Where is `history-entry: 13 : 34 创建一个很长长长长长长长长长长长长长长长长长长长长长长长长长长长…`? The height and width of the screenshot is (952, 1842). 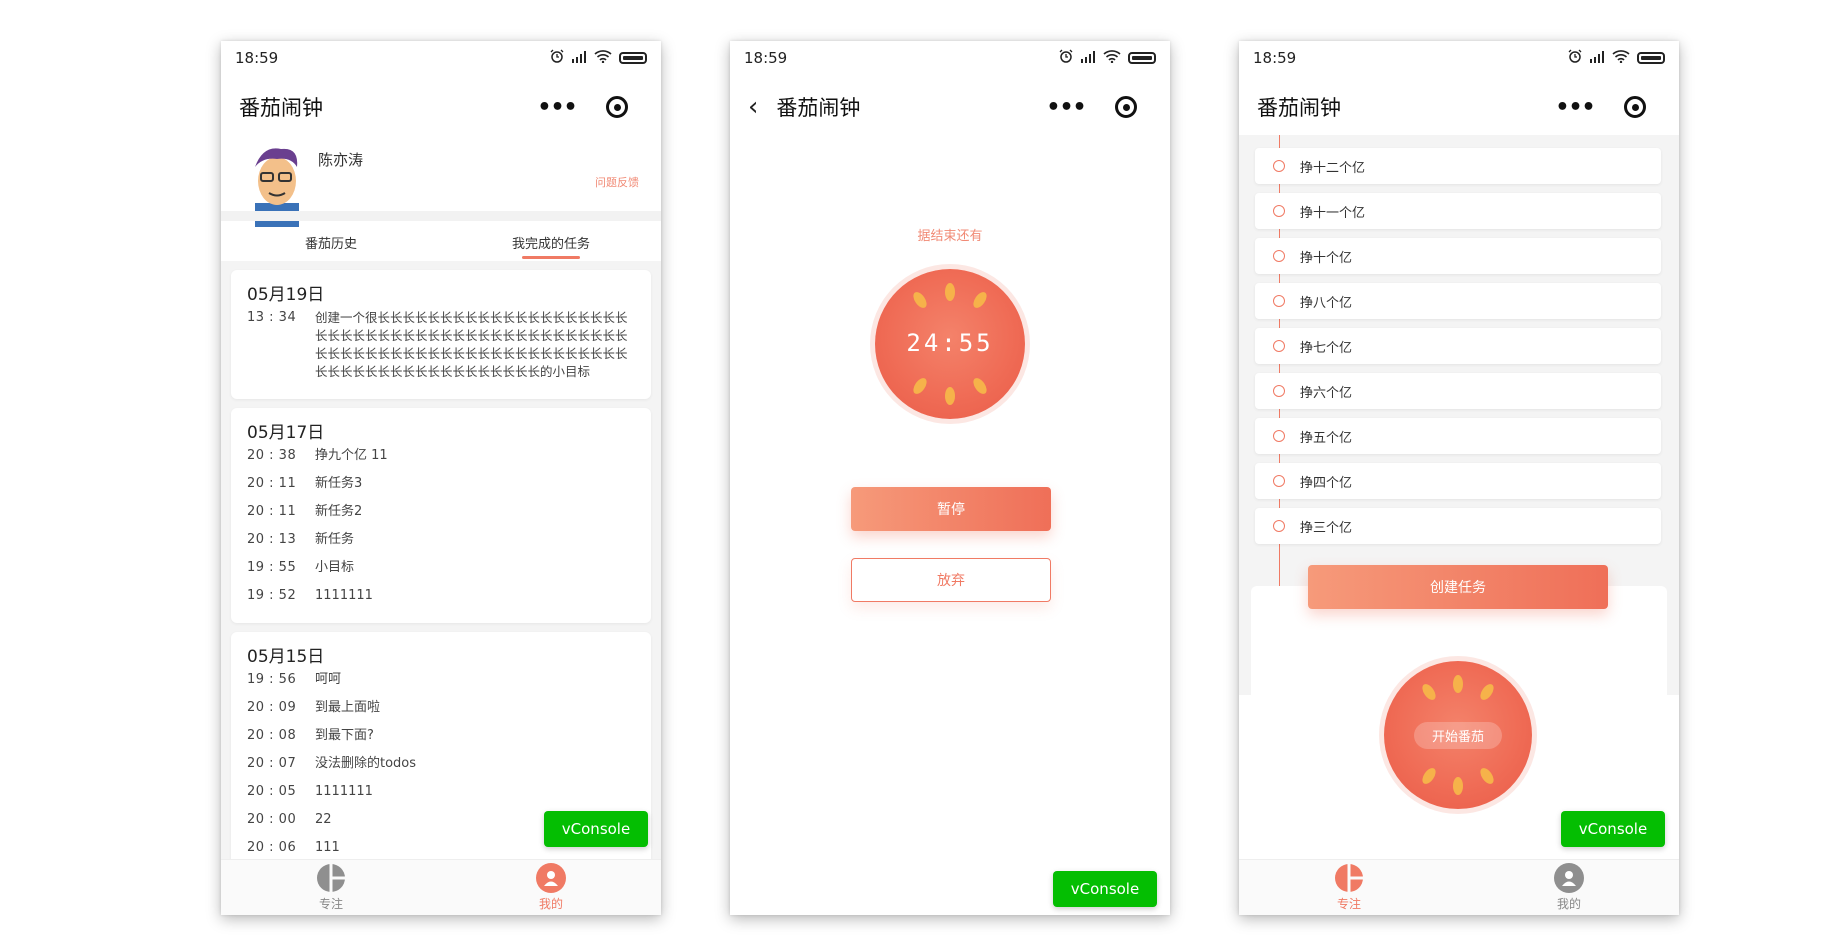 history-entry: 13 : 34 创建一个很长长长长长长长长长长长长长长长长长长长长长长长长长长长… is located at coordinates (441, 345).